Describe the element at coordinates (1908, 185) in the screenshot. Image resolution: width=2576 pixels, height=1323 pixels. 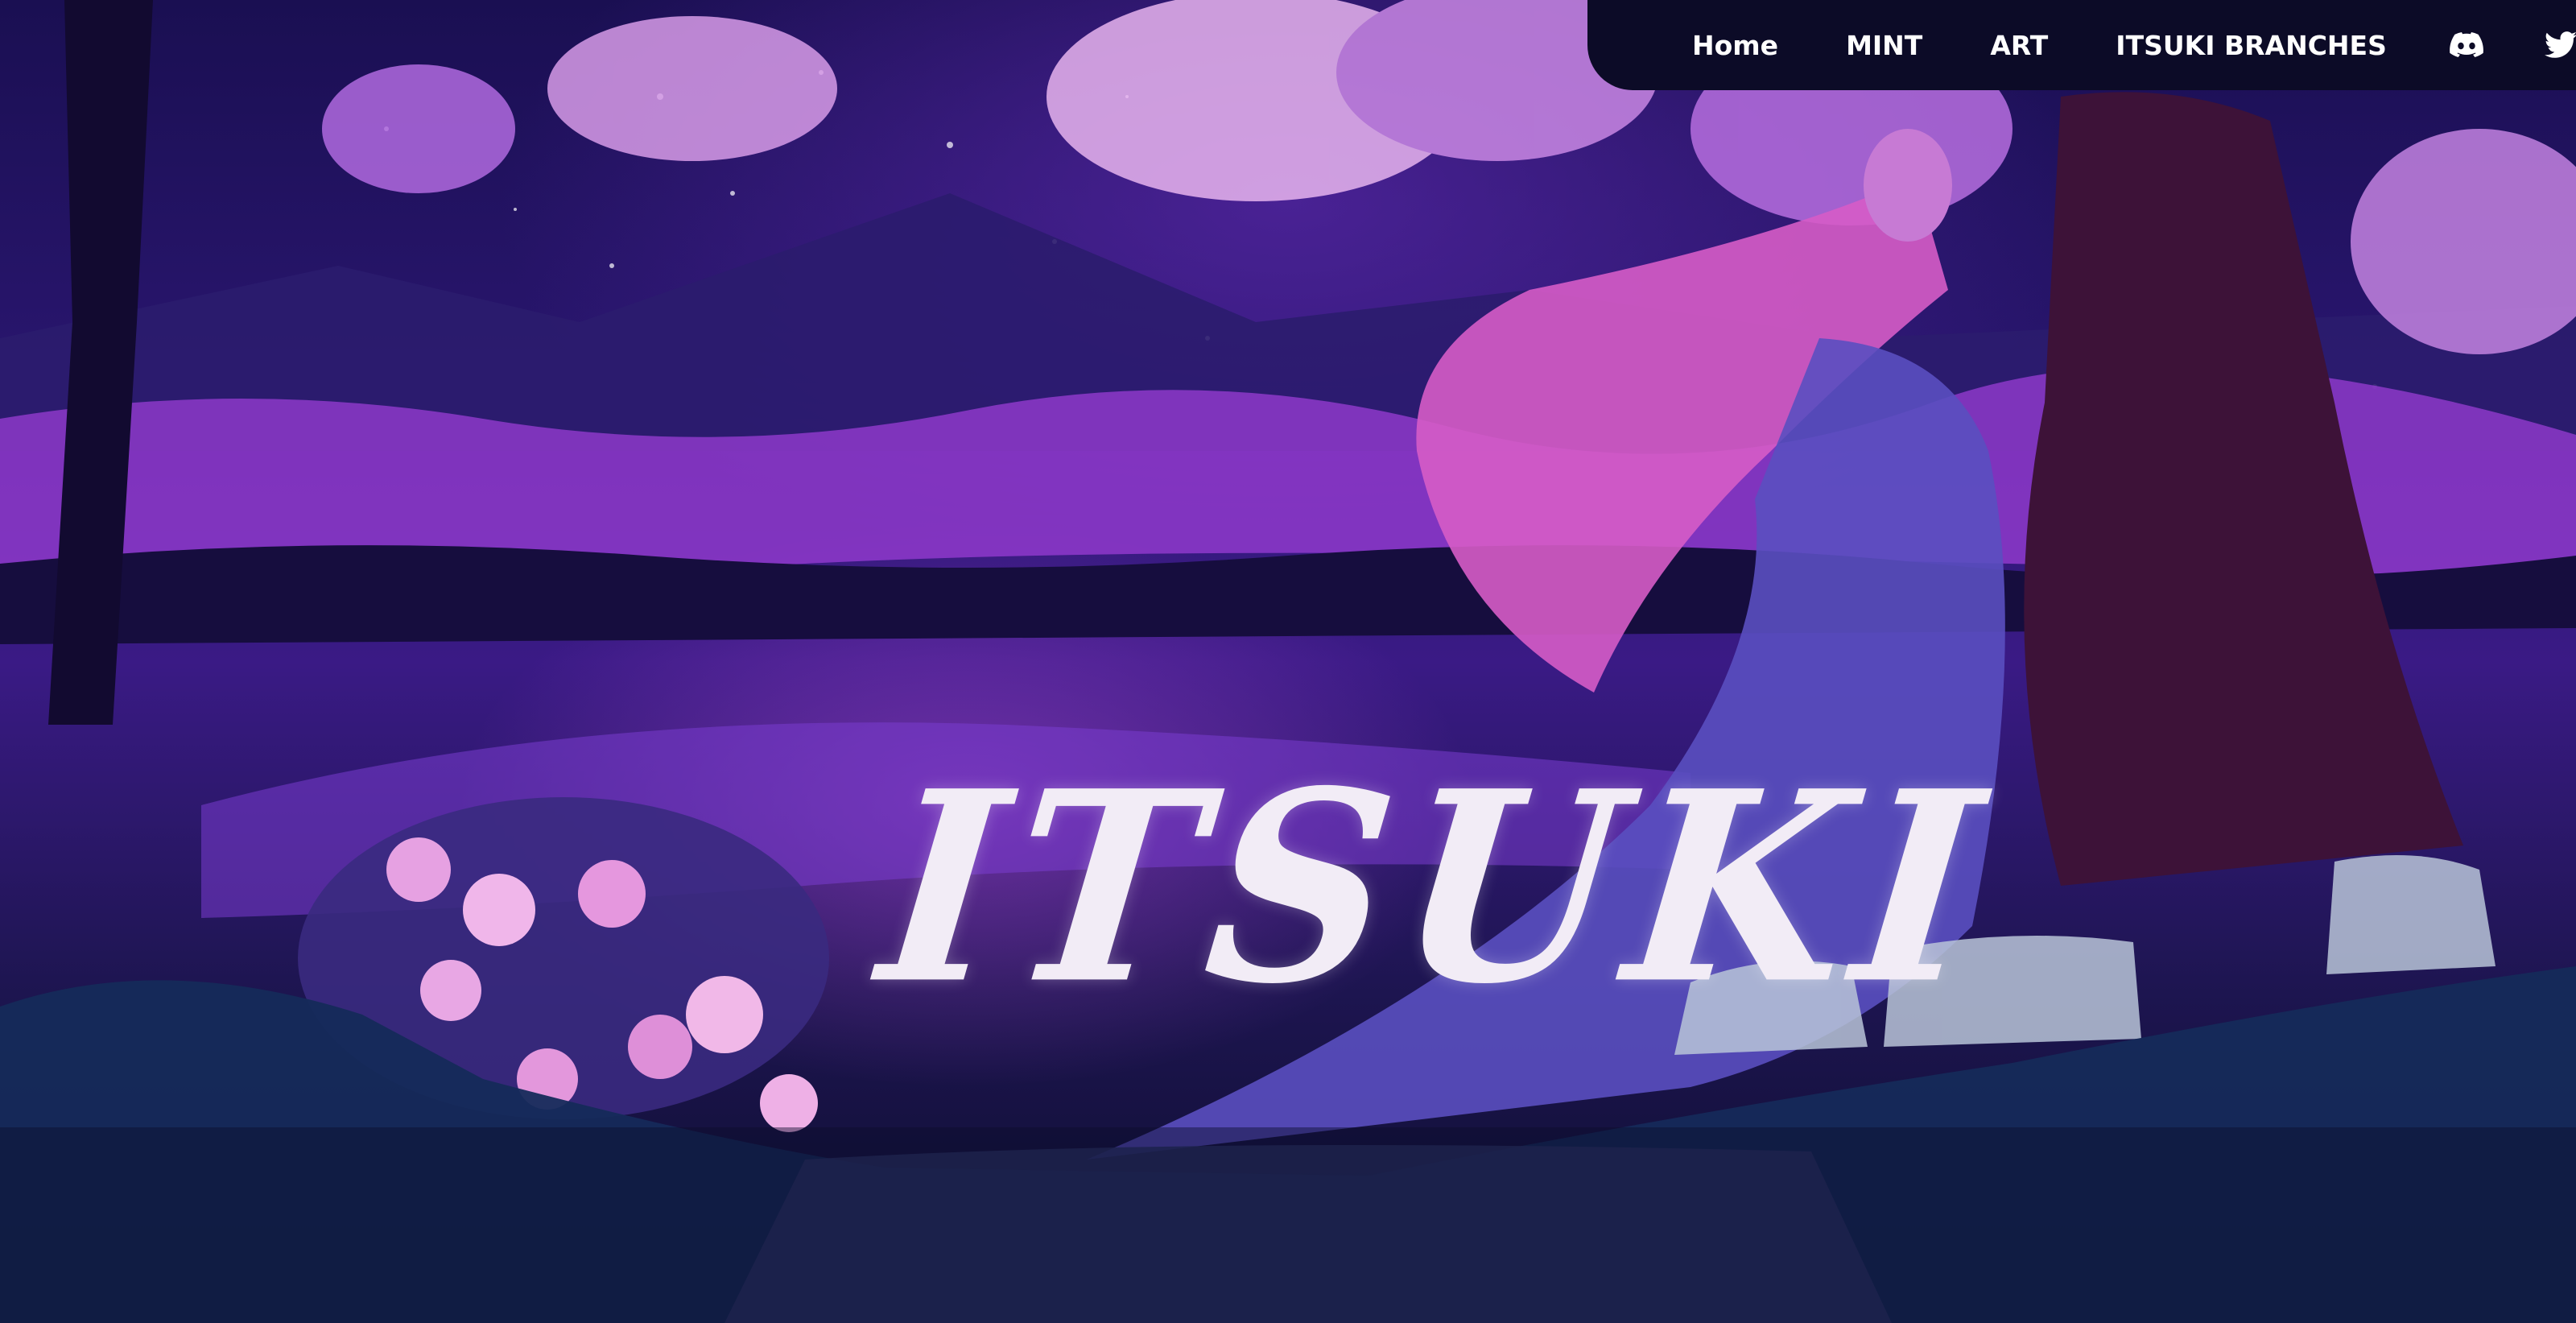
I see `woman-head` at that location.